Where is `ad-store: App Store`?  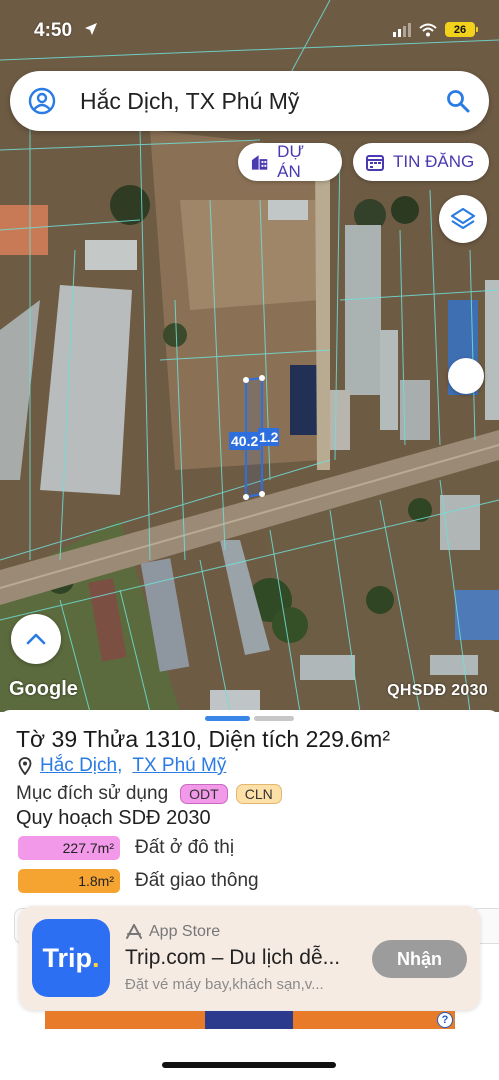
ad-store: App Store is located at coordinates (172, 932).